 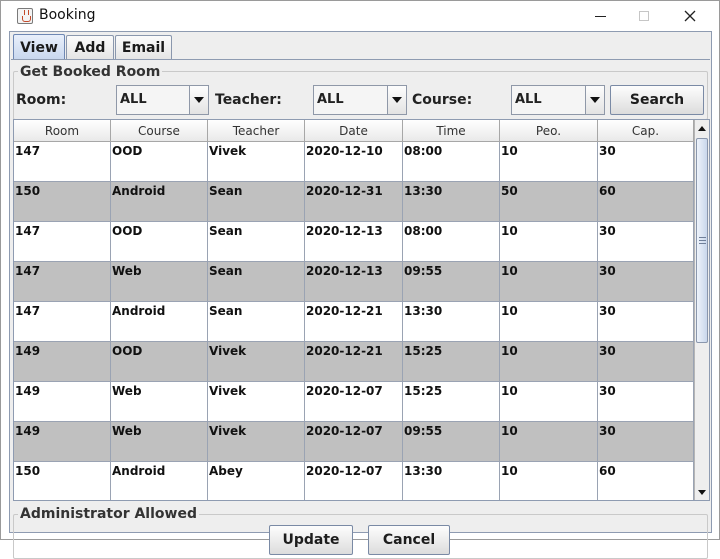 I want to click on scroll-up-button, so click(x=702, y=128).